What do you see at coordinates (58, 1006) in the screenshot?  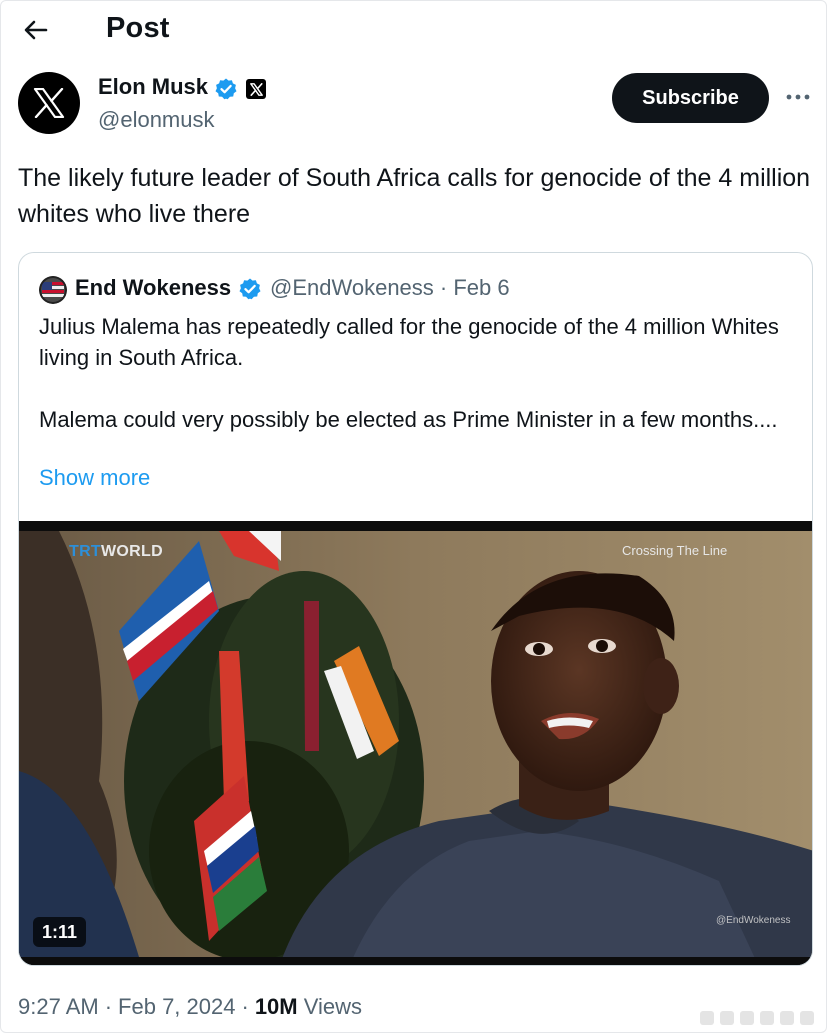 I see `post-time: 9:27 AM` at bounding box center [58, 1006].